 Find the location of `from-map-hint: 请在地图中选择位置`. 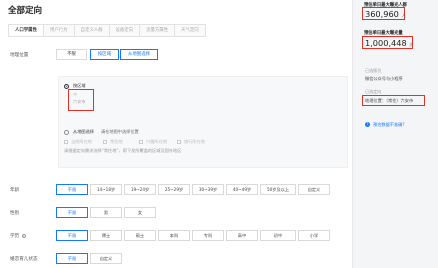

from-map-hint: 请在地图中选择位置 is located at coordinates (120, 131).